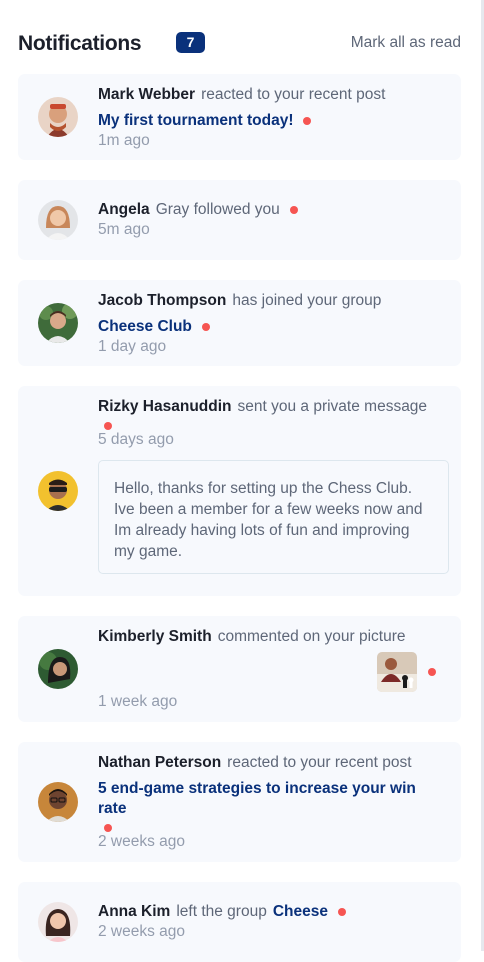 This screenshot has height=962, width=484. I want to click on user-name-link: Rizky Hasanuddin, so click(165, 406).